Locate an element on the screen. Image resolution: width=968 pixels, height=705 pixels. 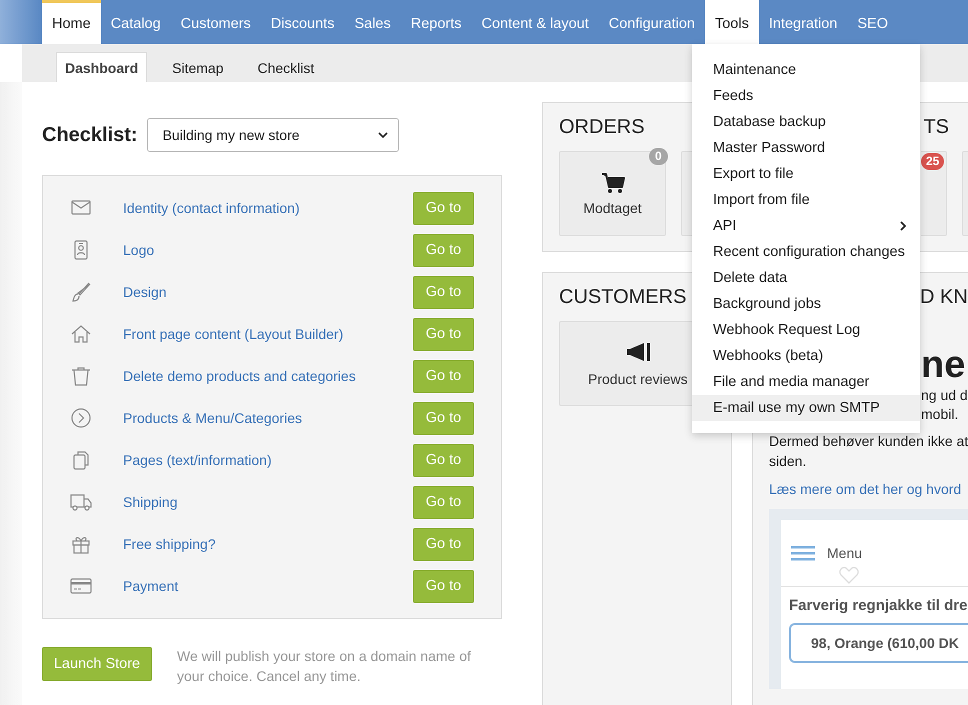
headline: ne is located at coordinates (943, 365).